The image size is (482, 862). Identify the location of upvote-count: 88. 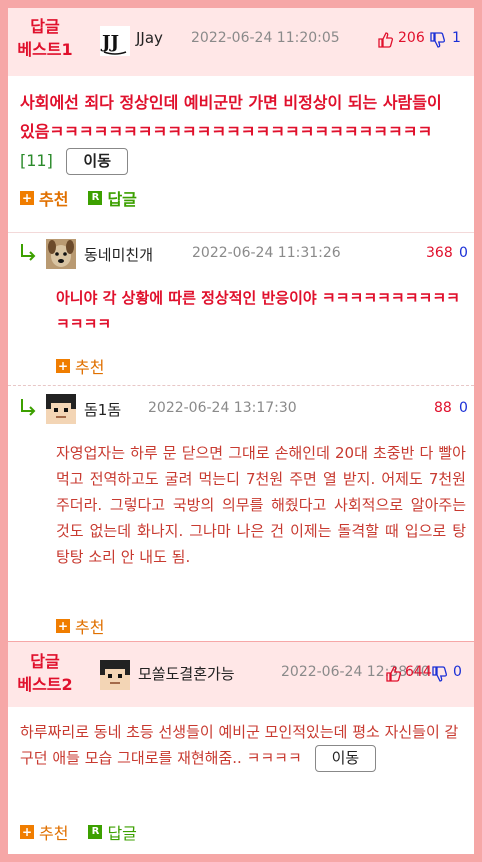
(443, 408).